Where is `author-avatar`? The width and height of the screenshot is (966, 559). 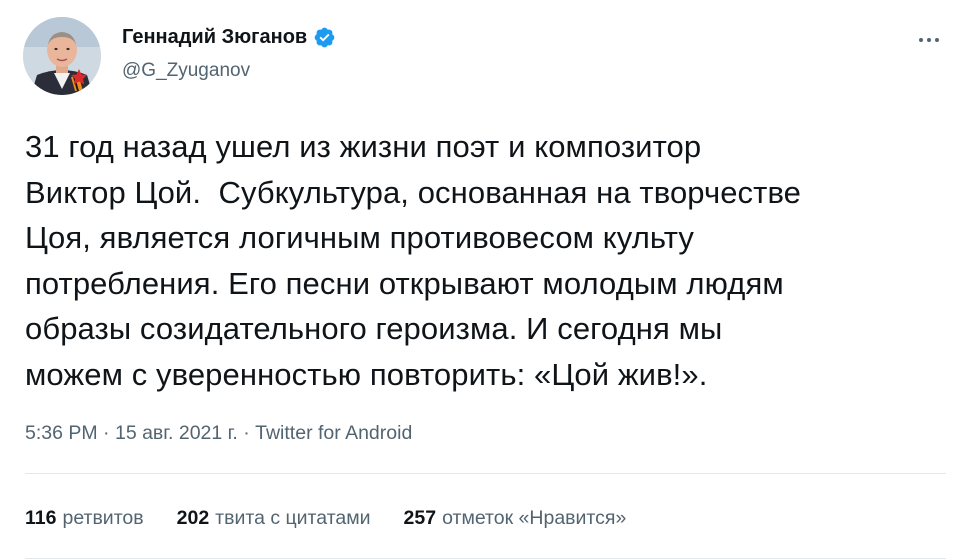 author-avatar is located at coordinates (62, 56).